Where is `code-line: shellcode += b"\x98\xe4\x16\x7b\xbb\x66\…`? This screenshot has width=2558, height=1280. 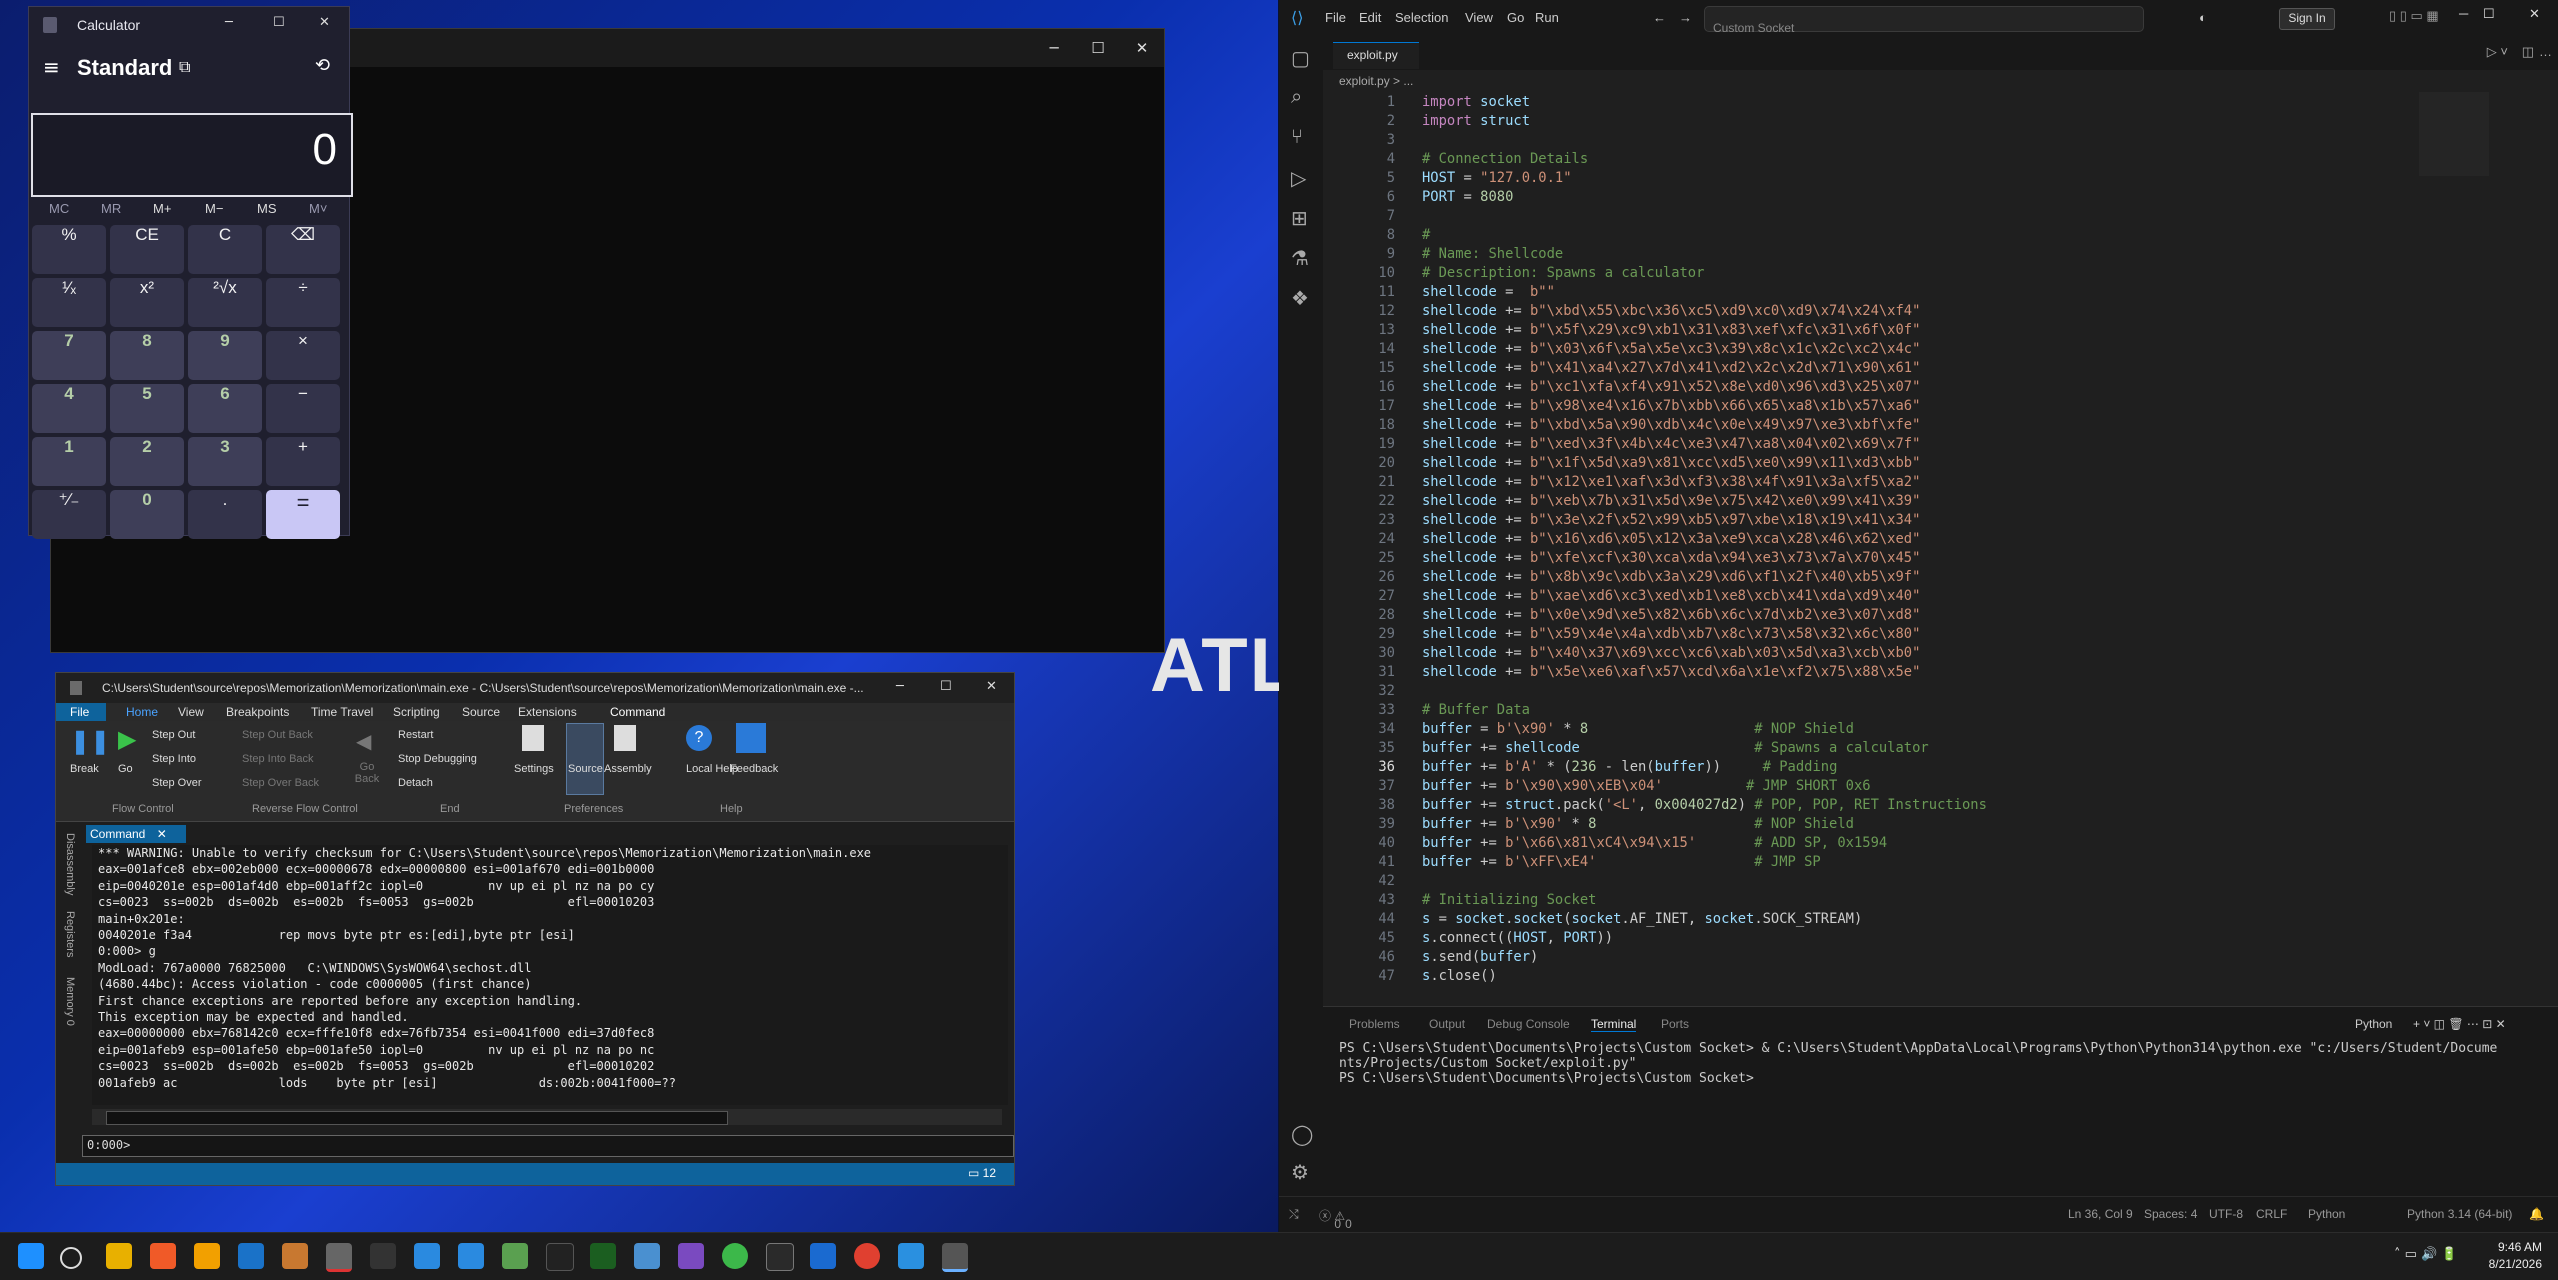 code-line: shellcode += b"\x98\xe4\x16\x7b\xbb\x66\… is located at coordinates (1671, 406).